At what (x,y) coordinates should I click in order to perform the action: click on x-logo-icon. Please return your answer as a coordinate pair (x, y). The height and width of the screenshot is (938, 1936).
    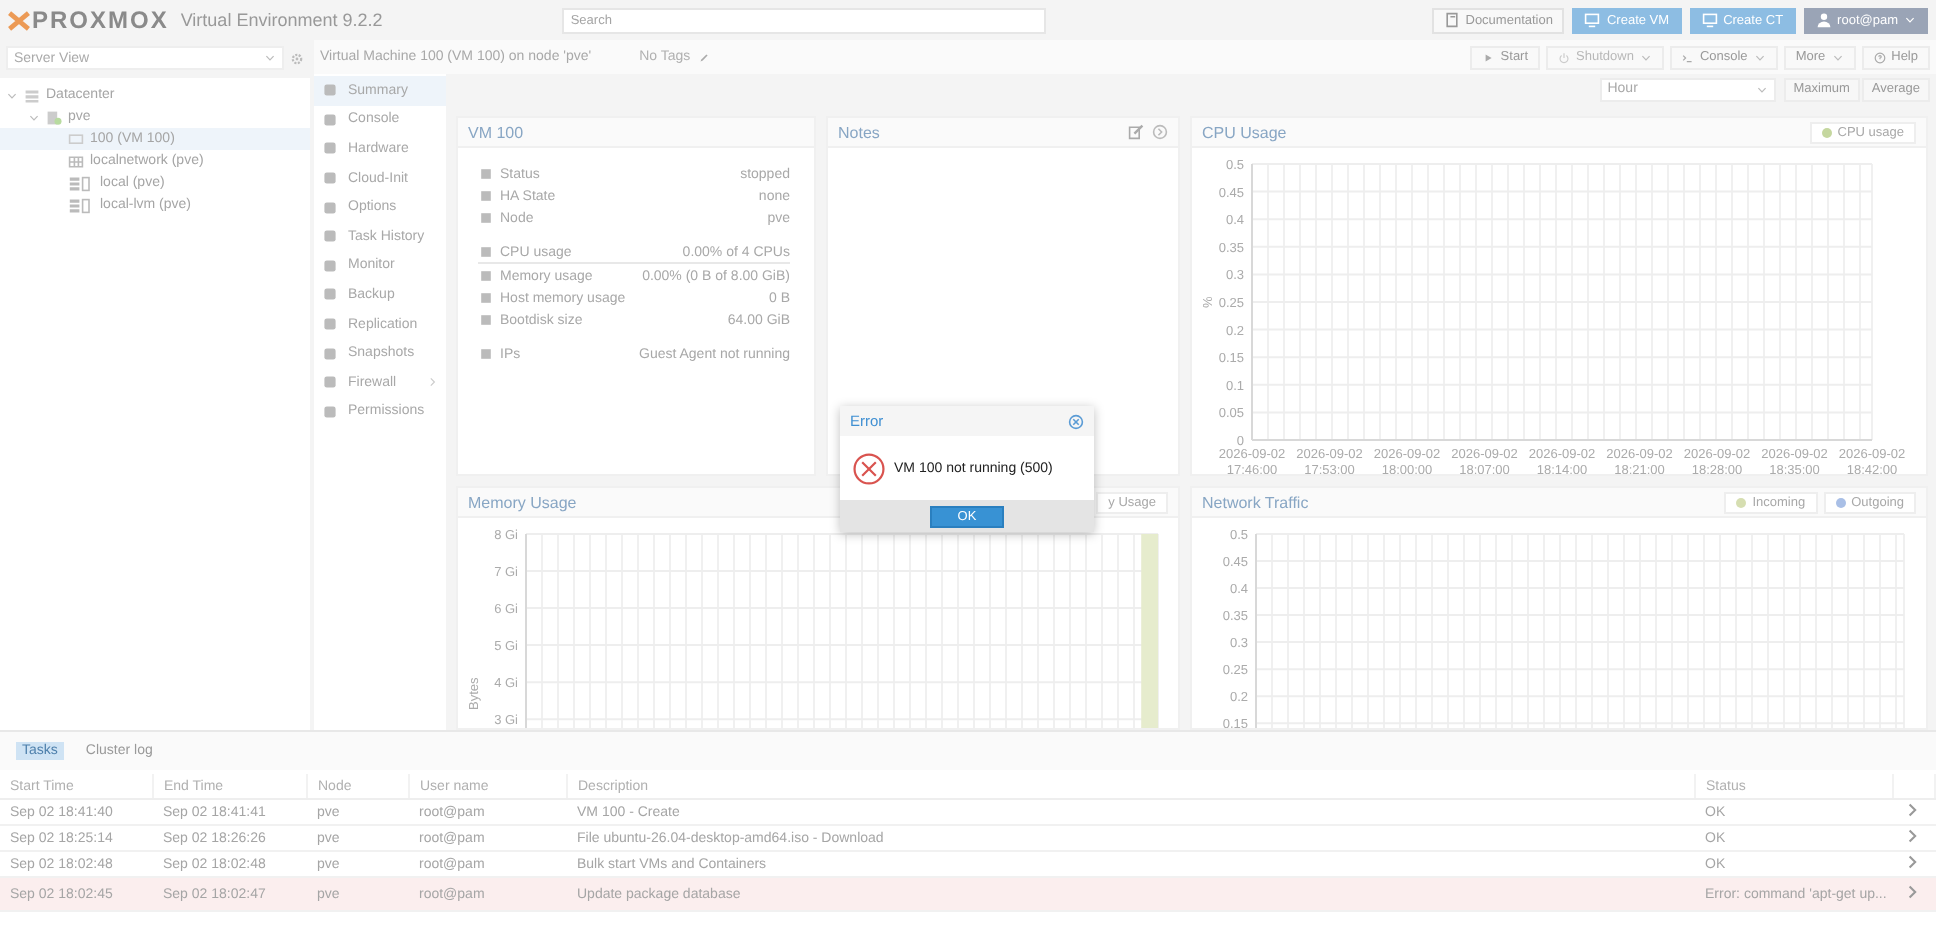
    Looking at the image, I should click on (19, 20).